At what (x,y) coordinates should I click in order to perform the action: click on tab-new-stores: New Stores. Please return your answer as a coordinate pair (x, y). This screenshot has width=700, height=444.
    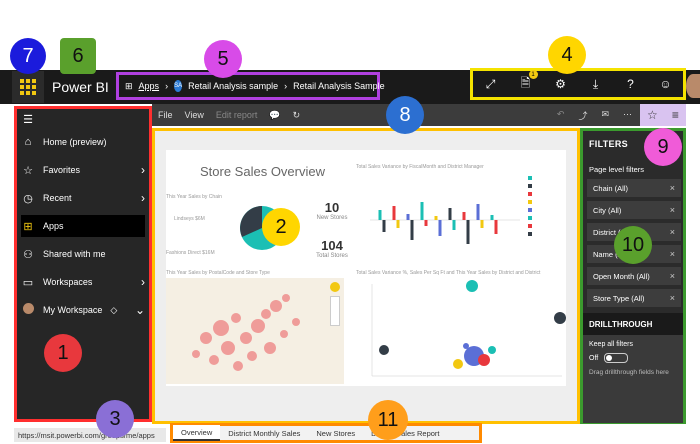
    Looking at the image, I should click on (335, 433).